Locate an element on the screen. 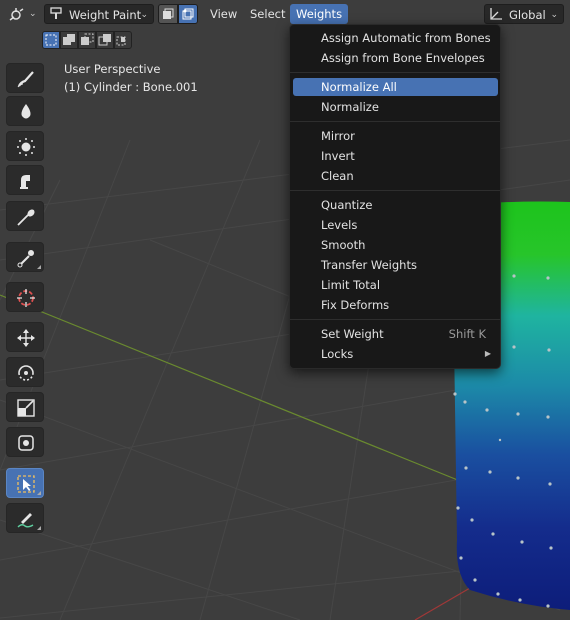  tool-rotate is located at coordinates (25, 372).